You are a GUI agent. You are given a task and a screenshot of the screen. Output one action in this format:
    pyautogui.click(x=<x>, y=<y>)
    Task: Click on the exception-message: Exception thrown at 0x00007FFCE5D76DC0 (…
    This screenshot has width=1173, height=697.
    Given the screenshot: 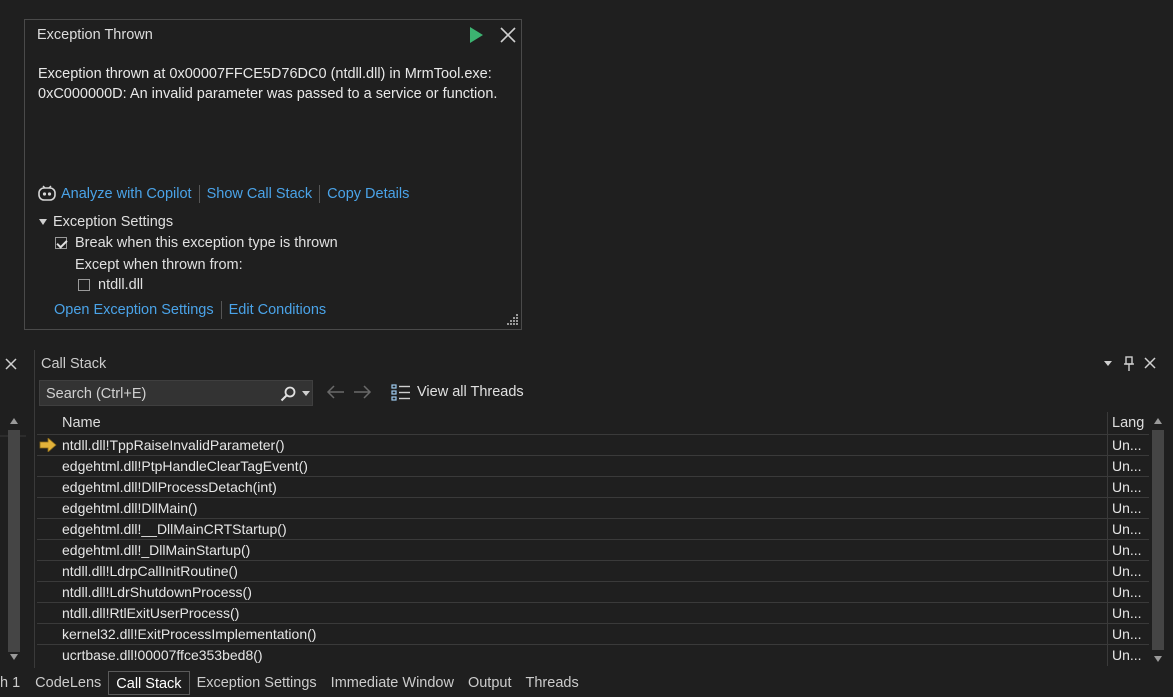 What is the action you would take?
    pyautogui.click(x=267, y=84)
    